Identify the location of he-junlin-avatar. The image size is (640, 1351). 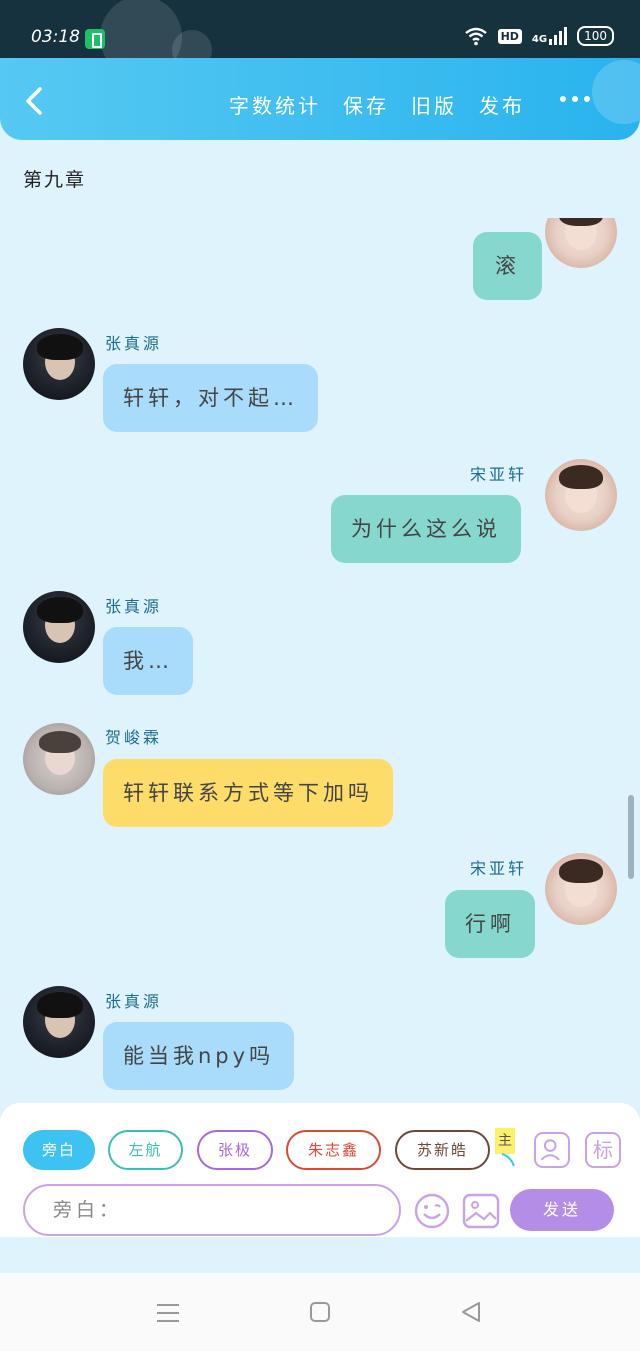
(59, 759).